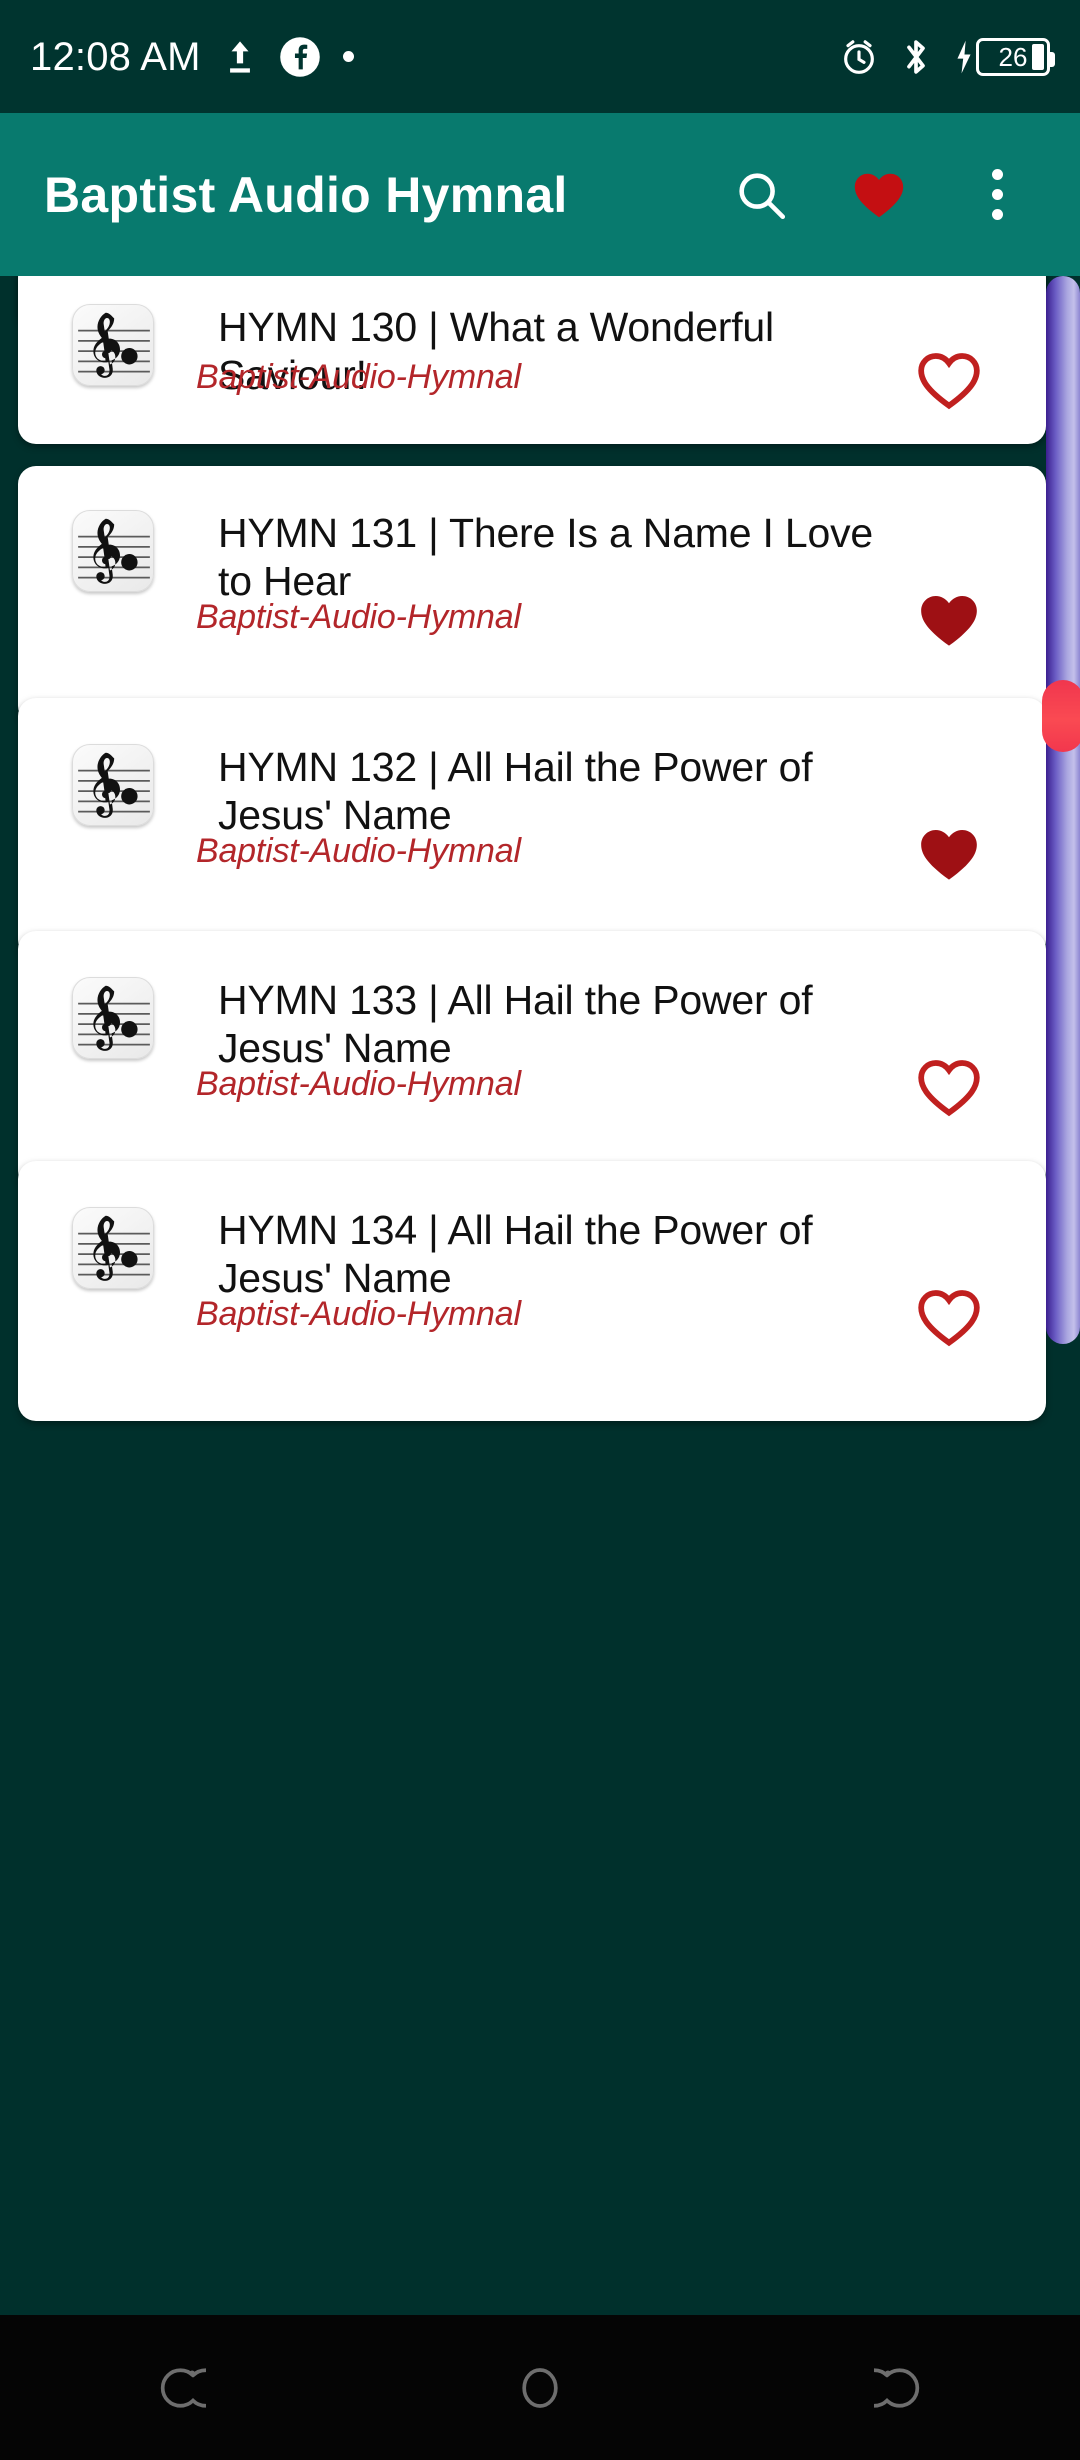 This screenshot has width=1080, height=2460. What do you see at coordinates (947, 57) in the screenshot?
I see `status-bar-right: 26` at bounding box center [947, 57].